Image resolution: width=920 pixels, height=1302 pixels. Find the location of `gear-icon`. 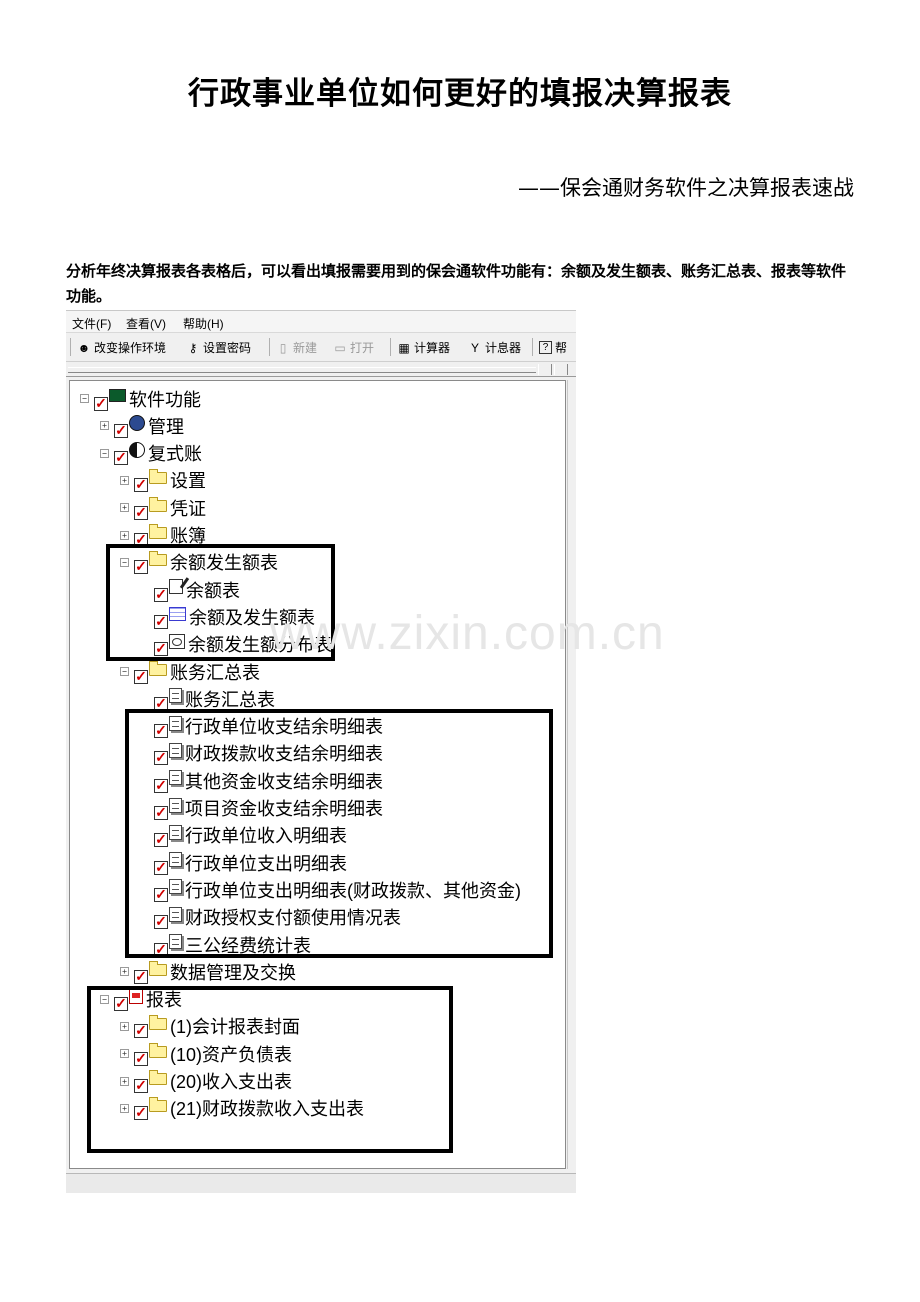

gear-icon is located at coordinates (137, 422).